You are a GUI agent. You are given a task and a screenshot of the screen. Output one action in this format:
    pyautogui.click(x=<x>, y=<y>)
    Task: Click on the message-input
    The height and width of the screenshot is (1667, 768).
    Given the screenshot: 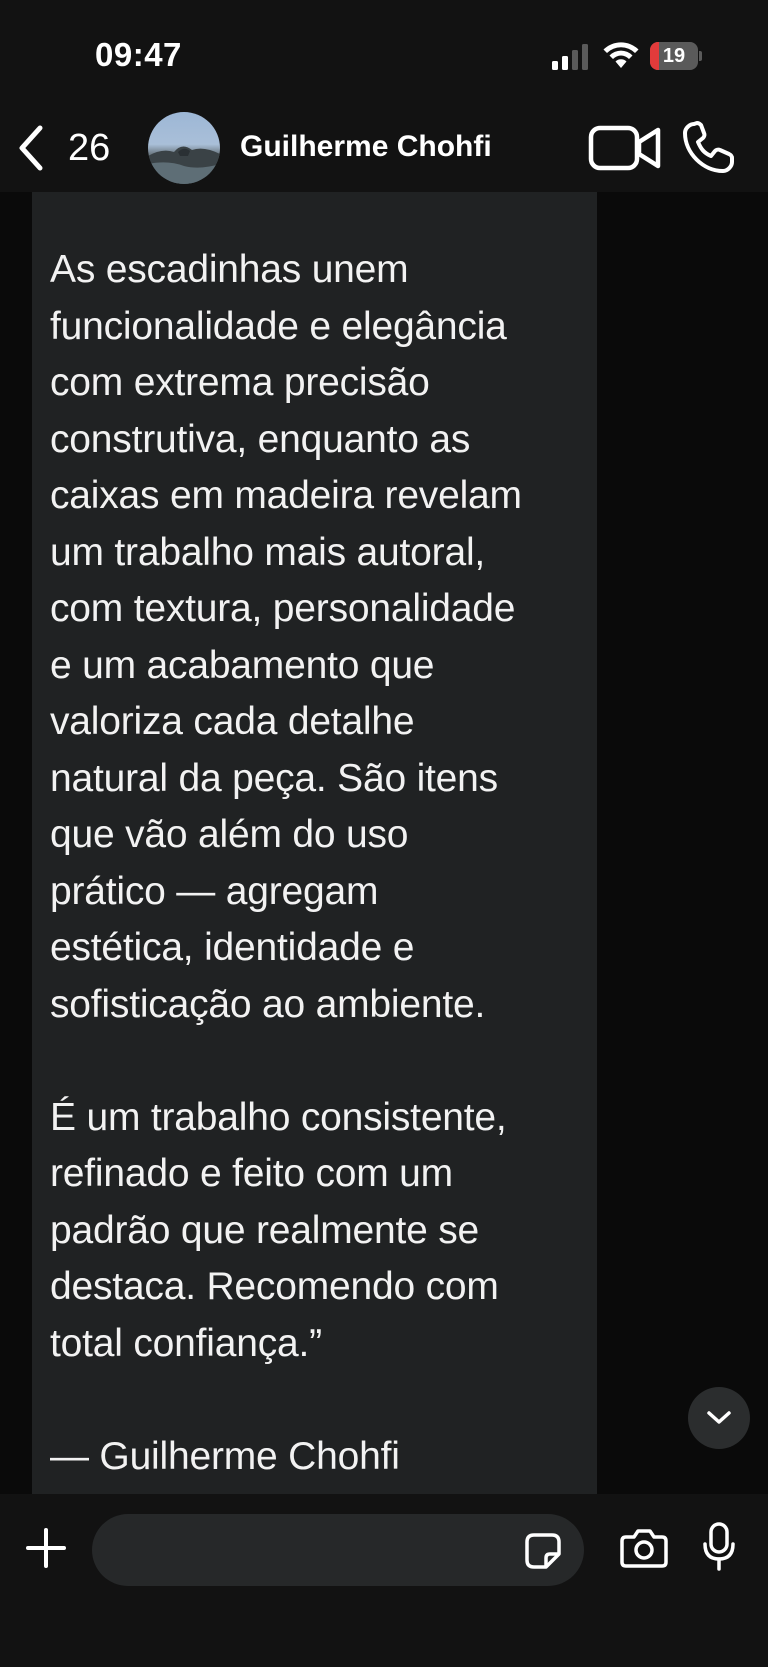 What is the action you would take?
    pyautogui.click(x=306, y=1550)
    